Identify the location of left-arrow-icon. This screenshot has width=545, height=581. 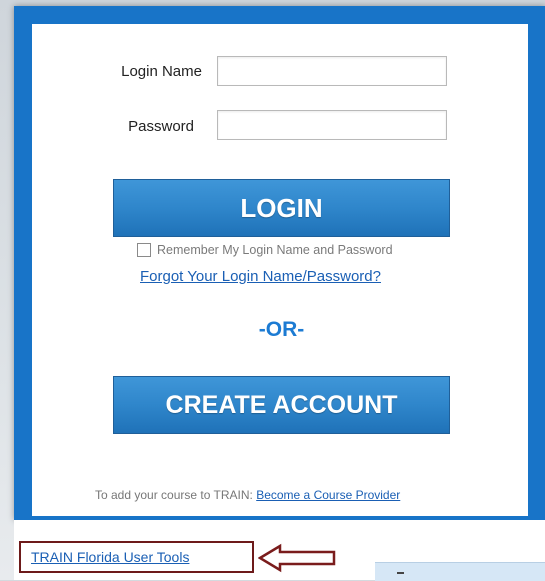
(297, 558).